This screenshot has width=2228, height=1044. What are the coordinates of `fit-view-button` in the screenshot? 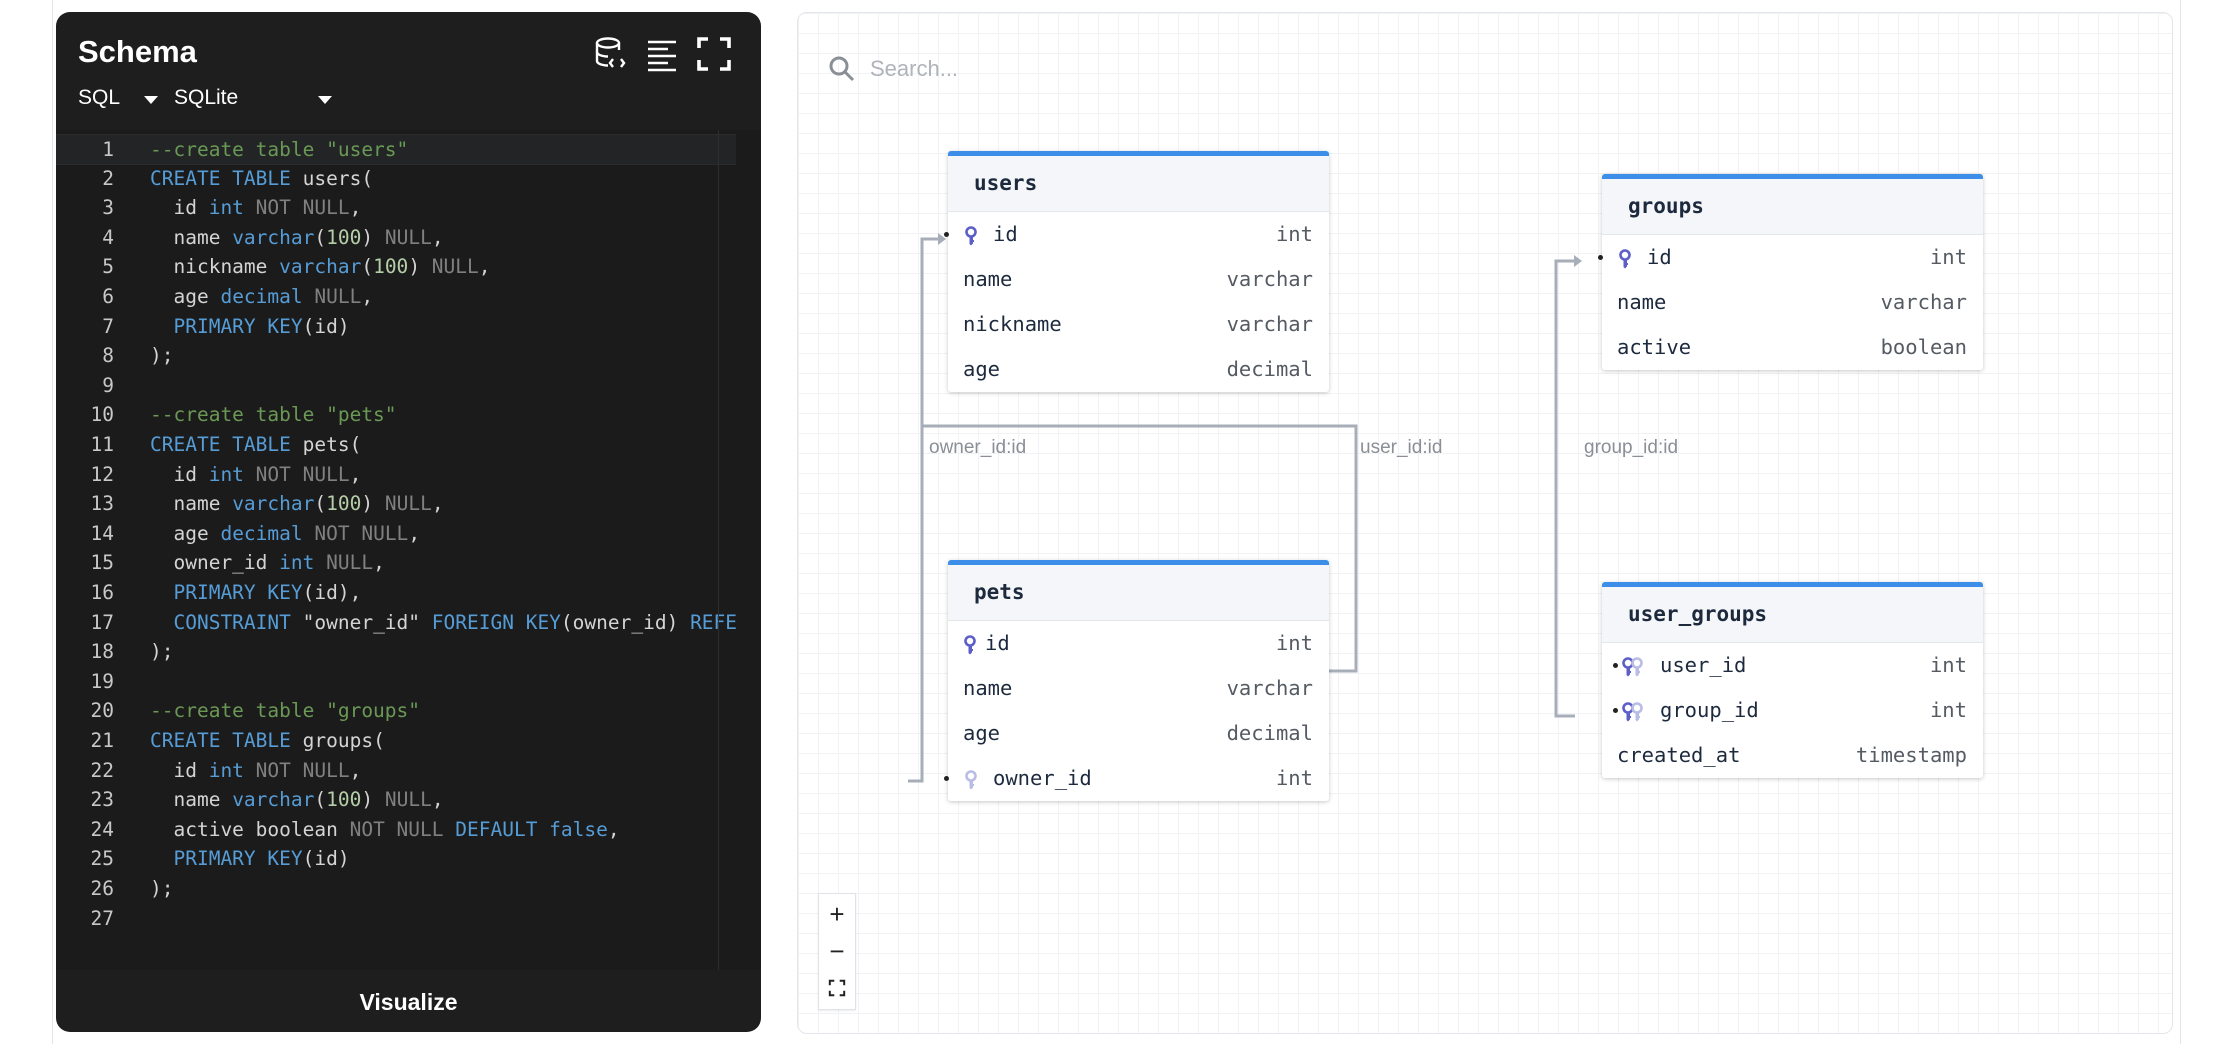 It's located at (837, 988).